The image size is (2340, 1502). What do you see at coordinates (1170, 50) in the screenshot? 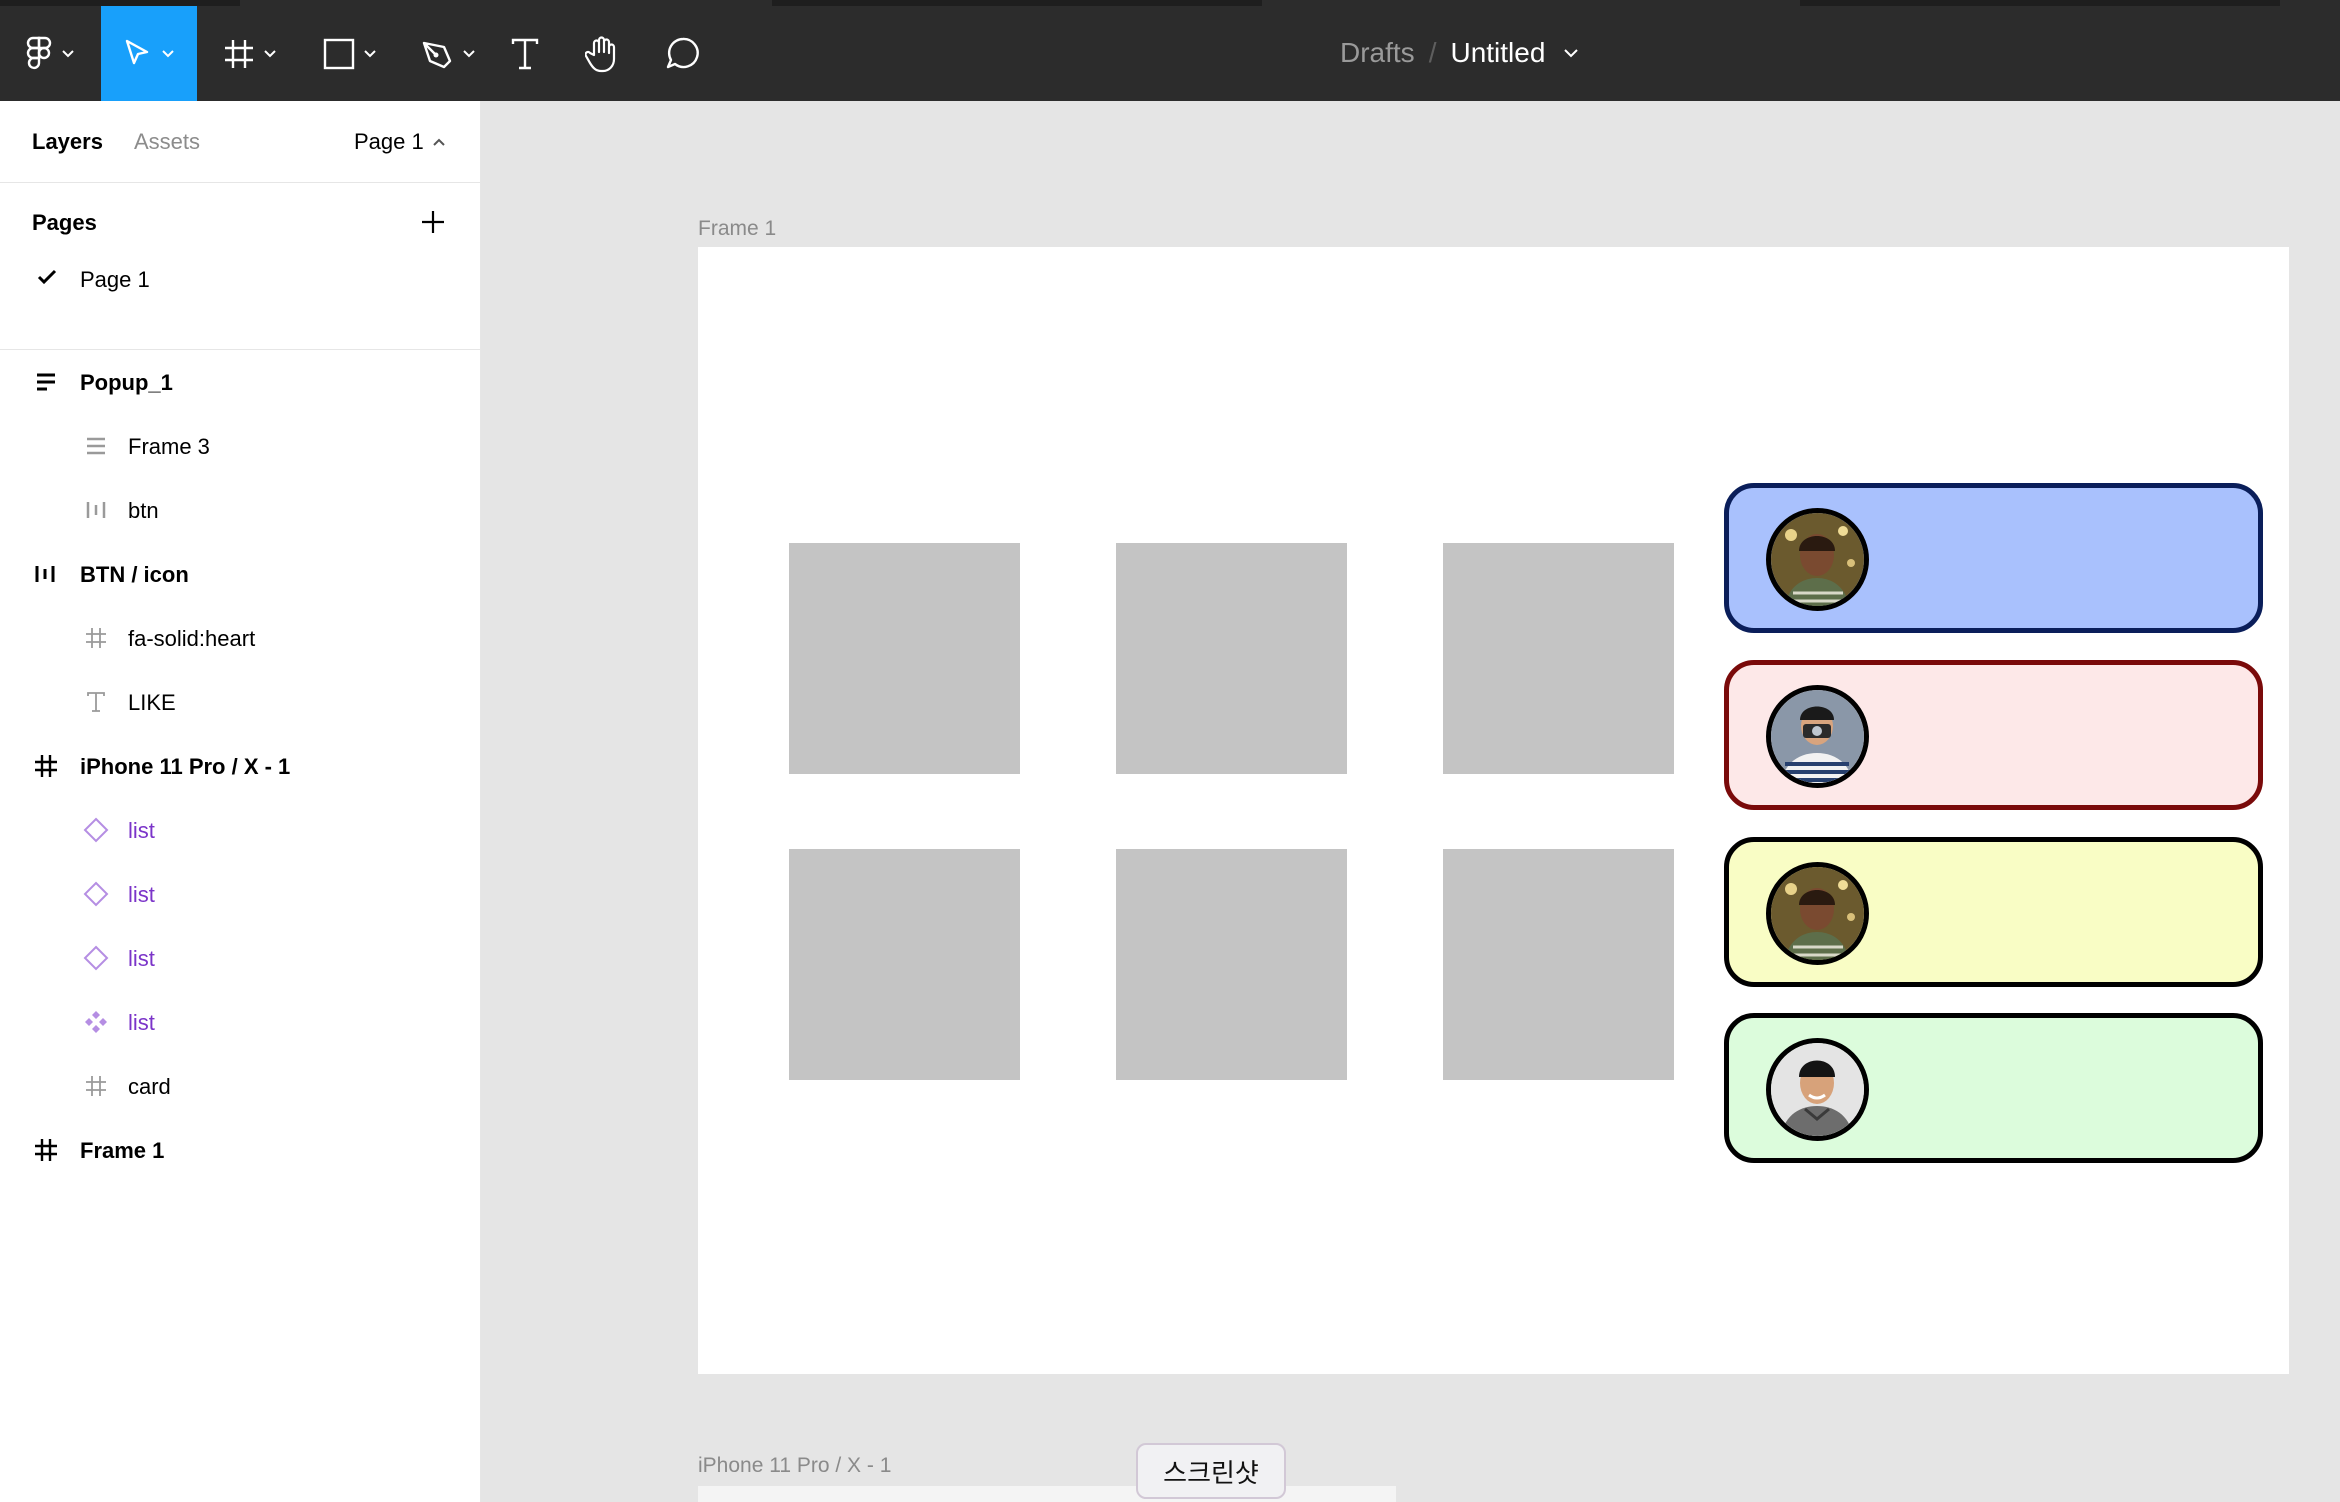
I see `toolbar: Drafts / Untitled` at bounding box center [1170, 50].